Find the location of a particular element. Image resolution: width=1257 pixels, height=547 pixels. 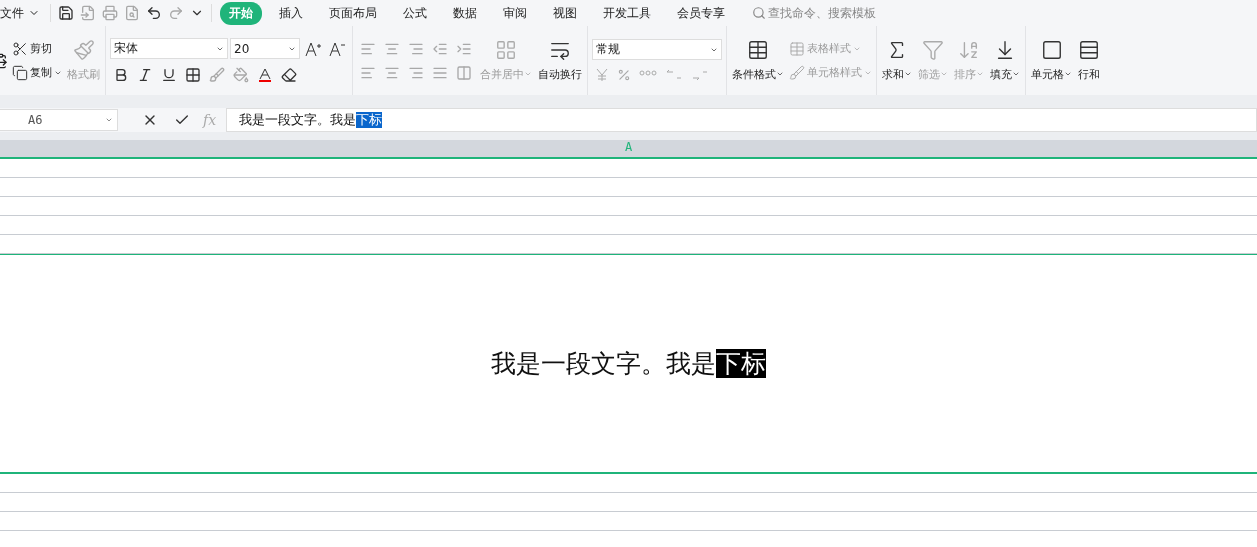

paintbrush-icon is located at coordinates (83, 50).